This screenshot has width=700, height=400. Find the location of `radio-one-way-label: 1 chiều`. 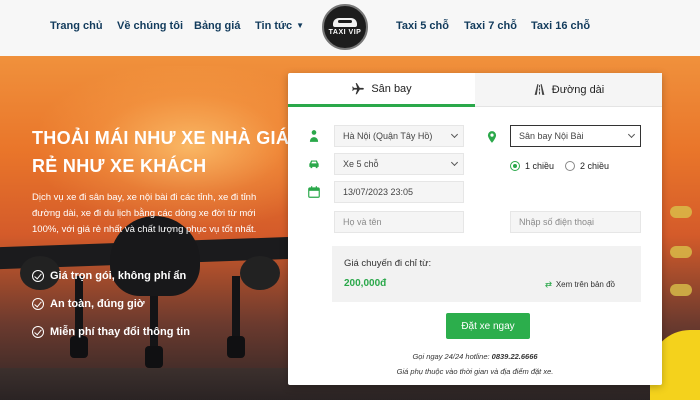

radio-one-way-label: 1 chiều is located at coordinates (540, 166).